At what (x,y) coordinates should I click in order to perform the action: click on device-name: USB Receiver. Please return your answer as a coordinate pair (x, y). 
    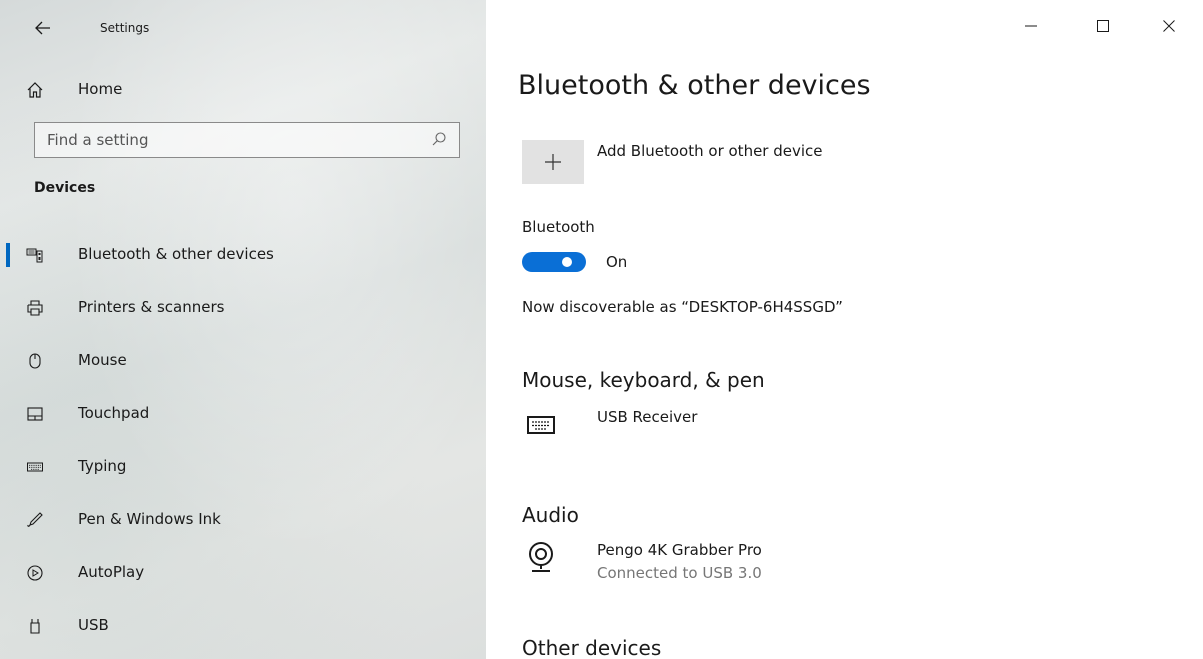
    Looking at the image, I should click on (647, 417).